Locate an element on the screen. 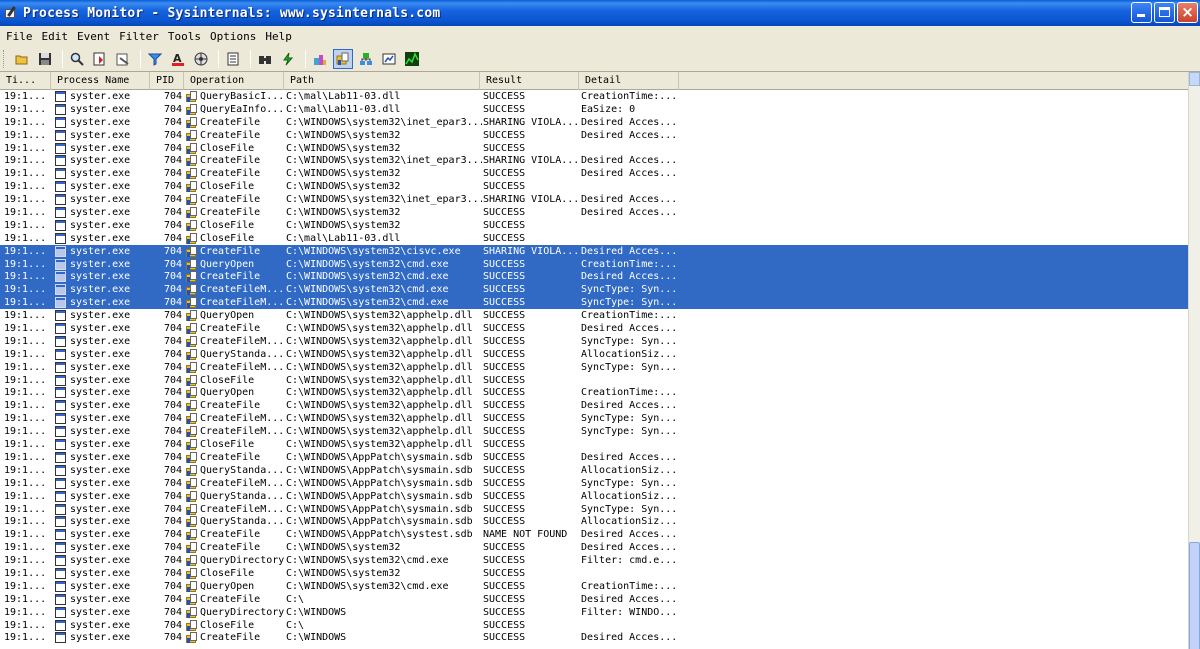 The width and height of the screenshot is (1200, 649). minimize-button is located at coordinates (1141, 12).